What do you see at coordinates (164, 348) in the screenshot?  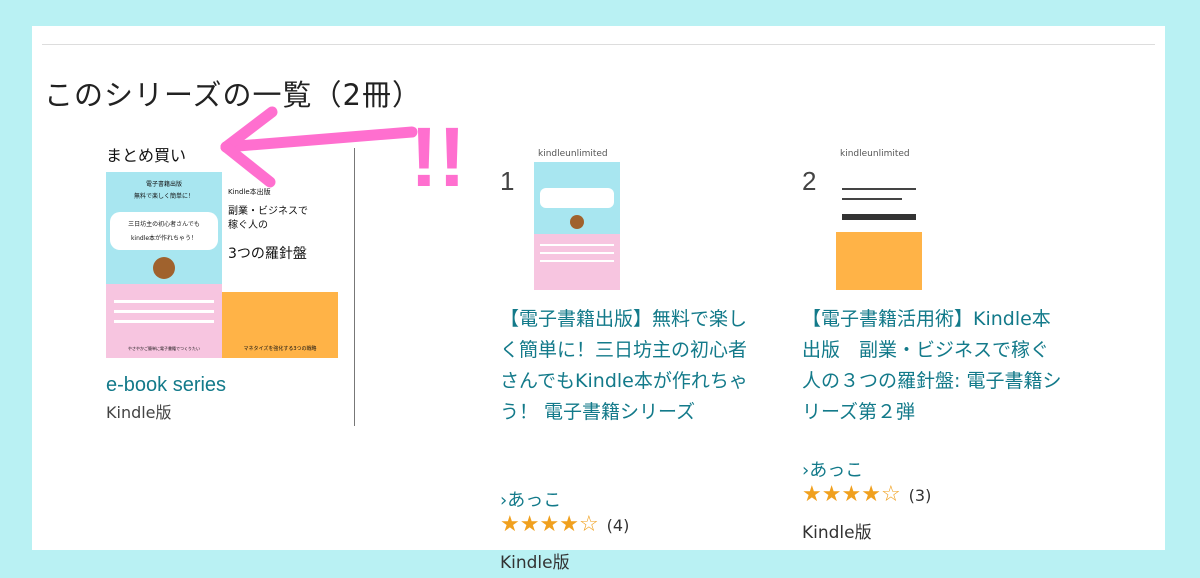 I see `bundle-cover-1-line-5: やさやかご簡単に電子書籍でつくりたい` at bounding box center [164, 348].